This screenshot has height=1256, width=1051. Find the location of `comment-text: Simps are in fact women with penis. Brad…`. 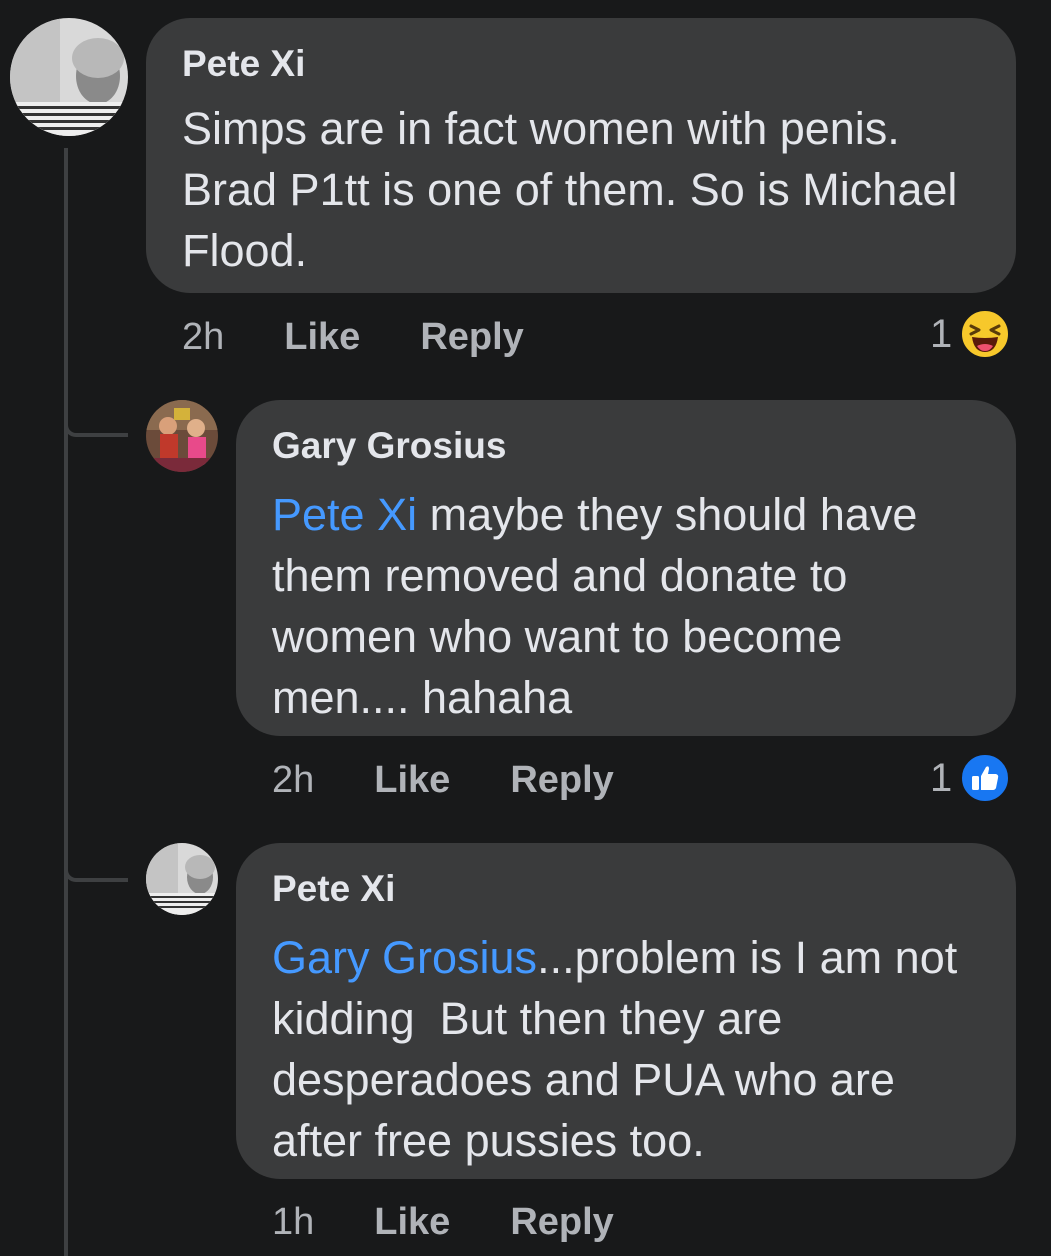

comment-text: Simps are in fact women with penis. Brad… is located at coordinates (582, 189).